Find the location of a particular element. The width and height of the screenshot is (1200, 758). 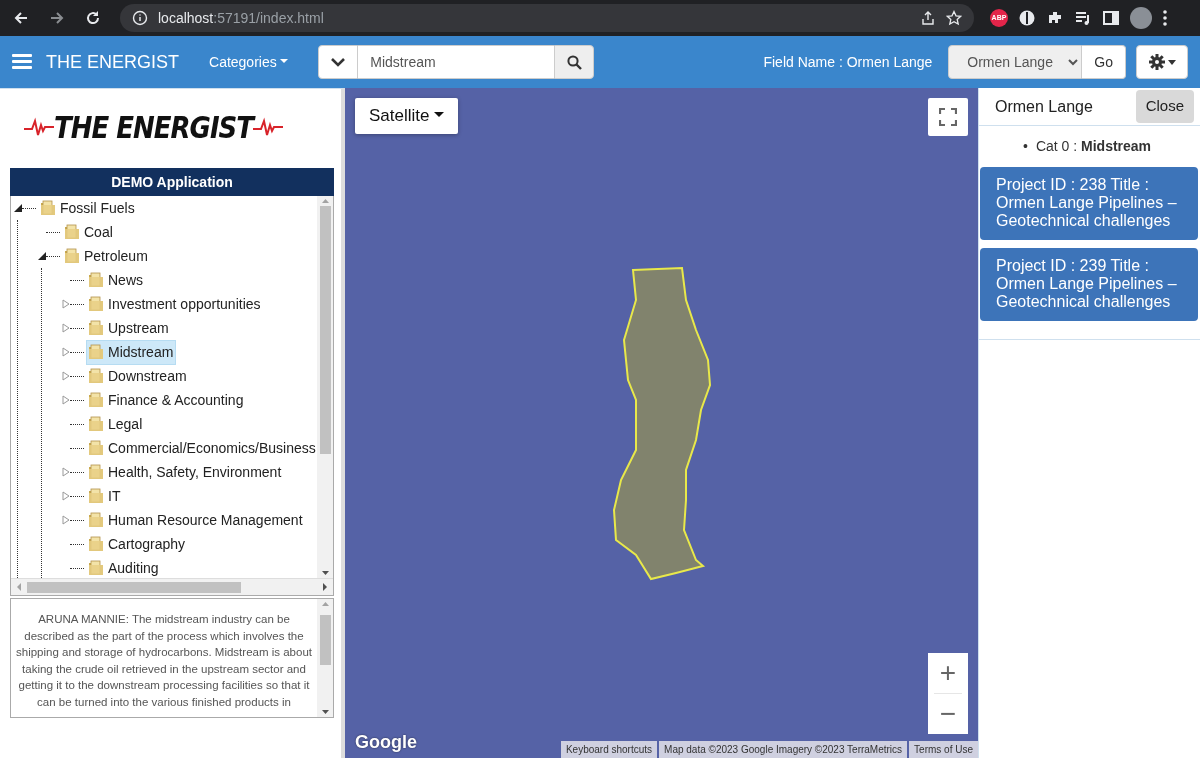

forward-arrow-icon is located at coordinates (57, 18).